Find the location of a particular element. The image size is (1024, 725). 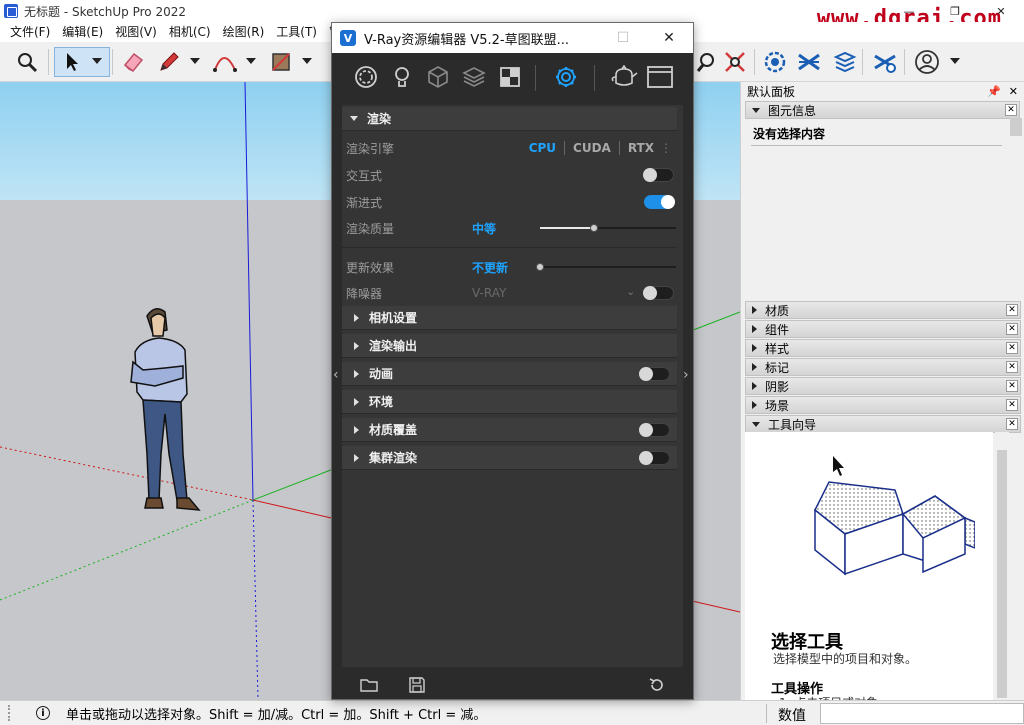

tray-scrollbar is located at coordinates (1016, 127).